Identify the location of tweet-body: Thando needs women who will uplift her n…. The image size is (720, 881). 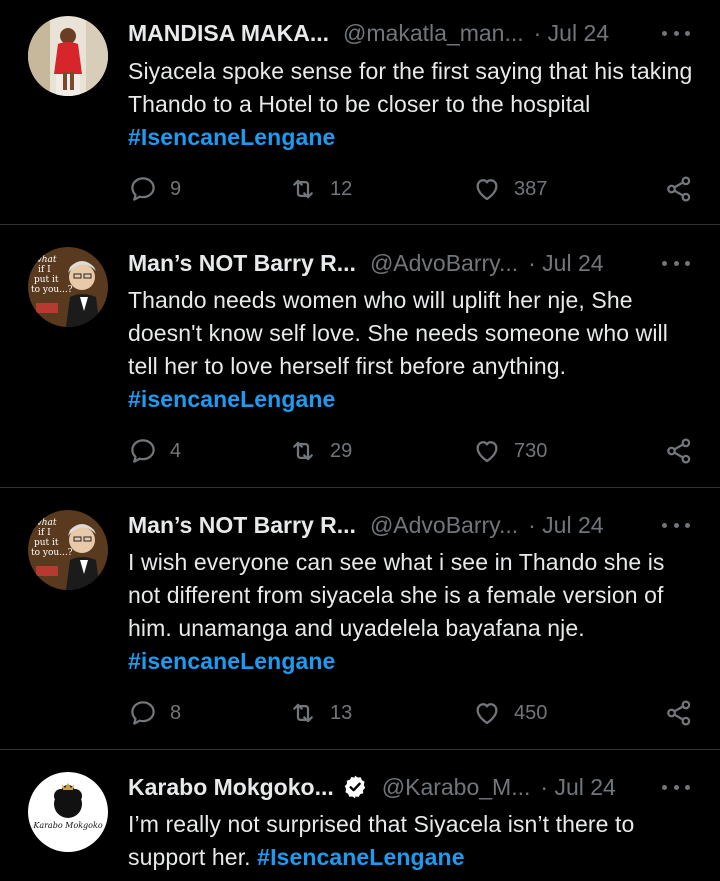
(398, 333).